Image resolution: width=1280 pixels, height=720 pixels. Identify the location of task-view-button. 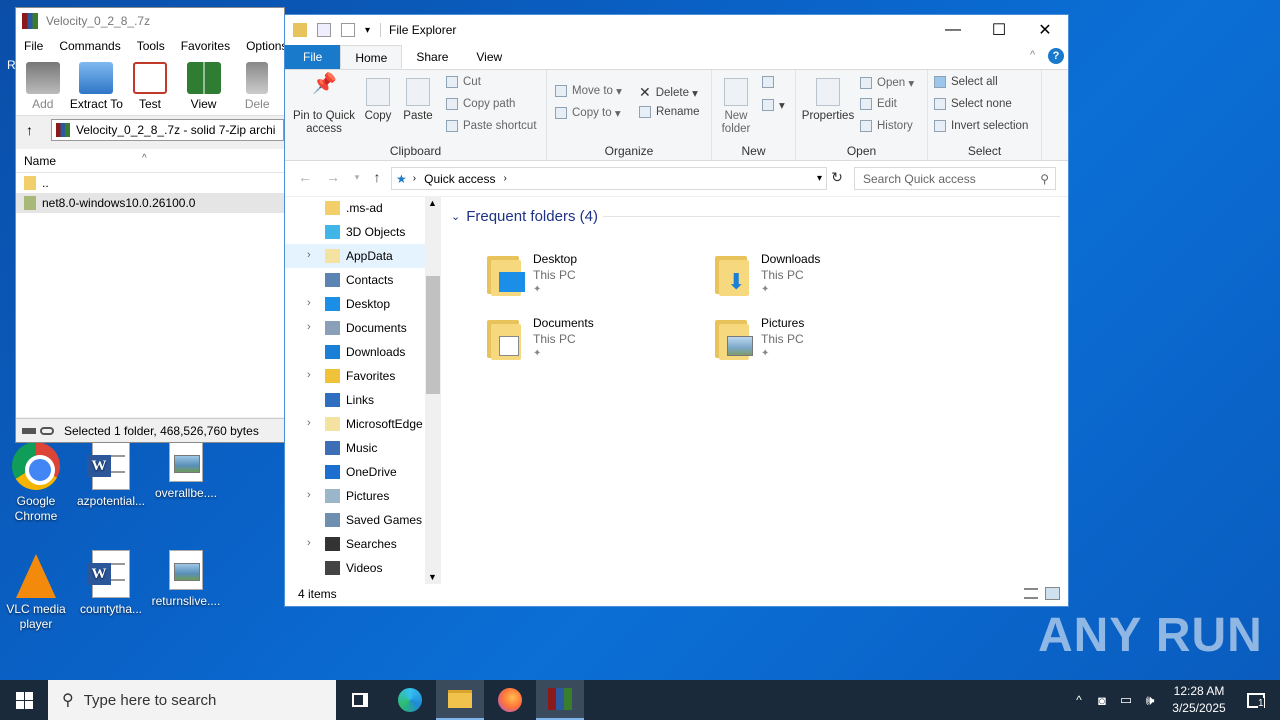
(360, 700).